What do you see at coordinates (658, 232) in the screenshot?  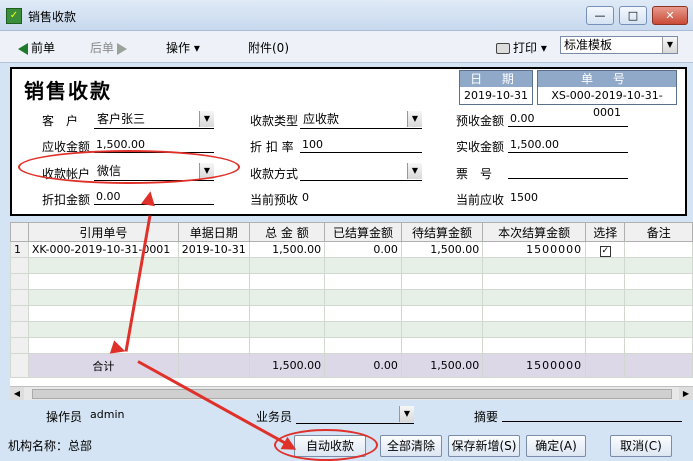 I see `col-header: 备注` at bounding box center [658, 232].